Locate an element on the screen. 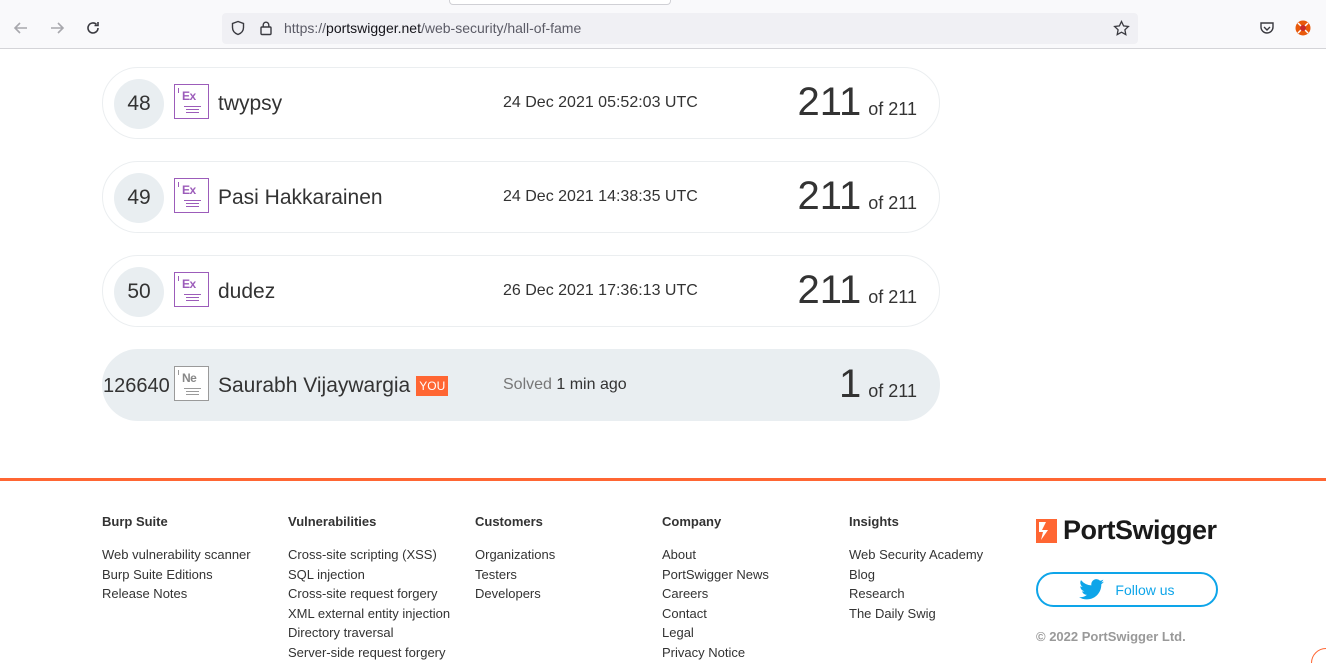 The image size is (1326, 663). footer-link: Testers is located at coordinates (515, 575).